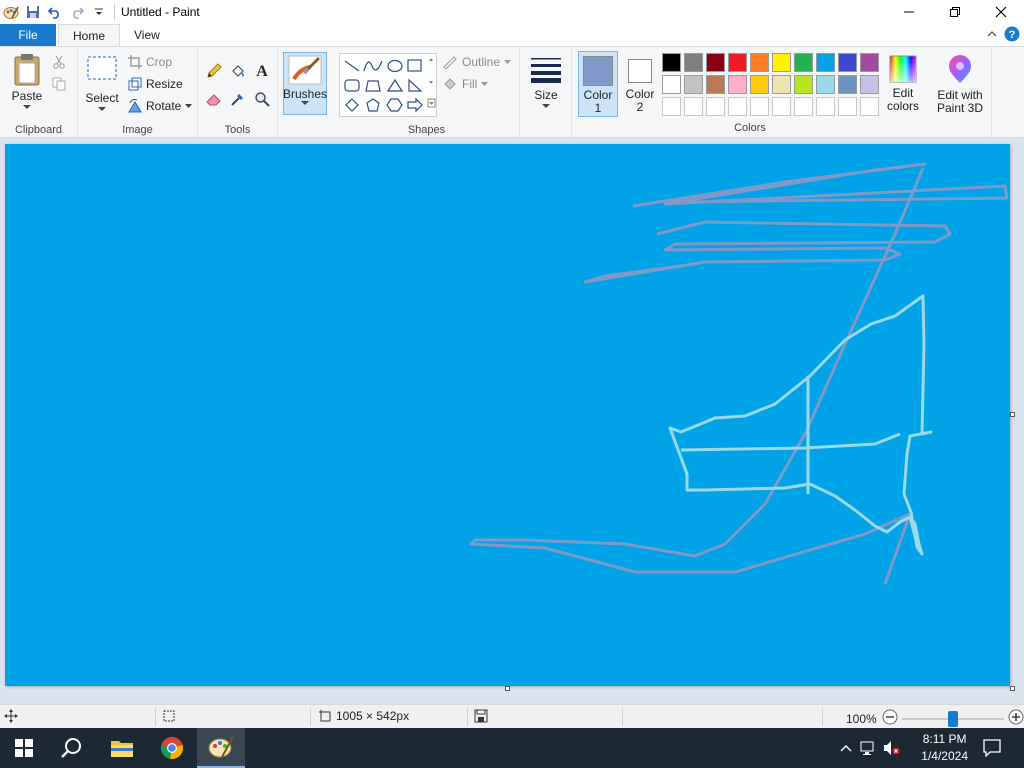  I want to click on search-button, so click(72, 748).